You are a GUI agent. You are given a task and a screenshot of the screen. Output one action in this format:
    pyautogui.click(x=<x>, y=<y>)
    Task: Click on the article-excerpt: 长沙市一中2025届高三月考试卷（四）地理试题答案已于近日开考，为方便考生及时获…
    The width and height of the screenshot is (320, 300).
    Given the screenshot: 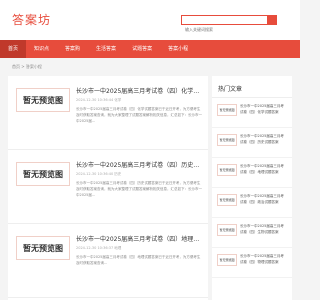 What is the action you would take?
    pyautogui.click(x=138, y=260)
    